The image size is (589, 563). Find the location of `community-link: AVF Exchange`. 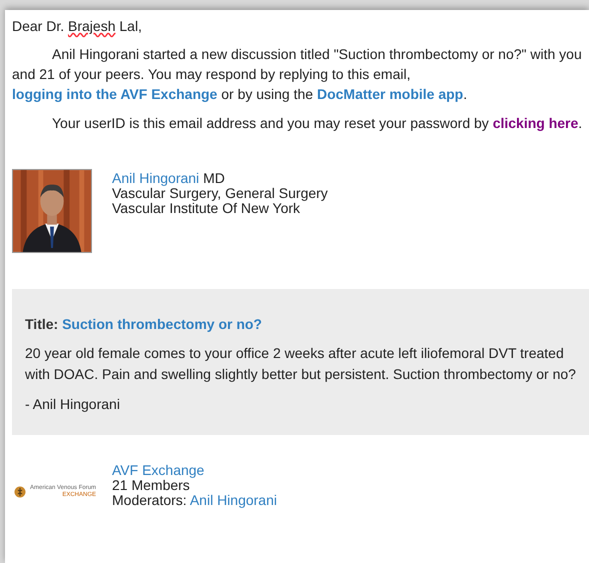

community-link: AVF Exchange is located at coordinates (194, 470).